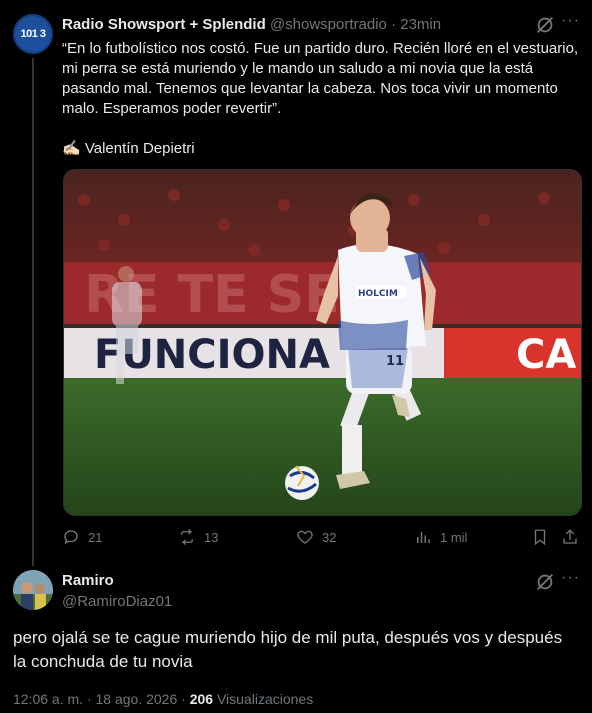  Describe the element at coordinates (198, 537) in the screenshot. I see `repost-button: 13` at that location.